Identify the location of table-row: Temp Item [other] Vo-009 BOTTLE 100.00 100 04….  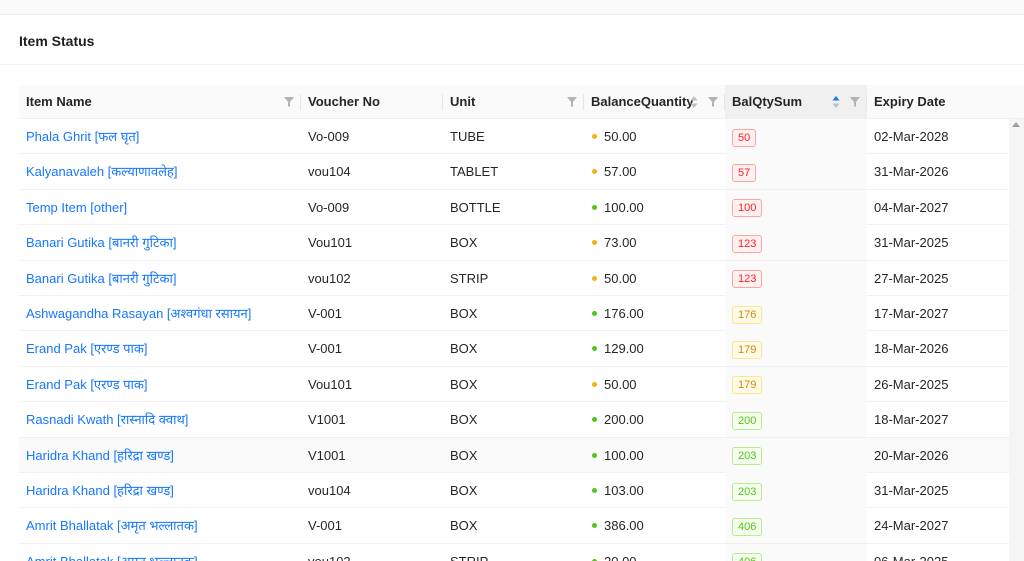
(514, 207).